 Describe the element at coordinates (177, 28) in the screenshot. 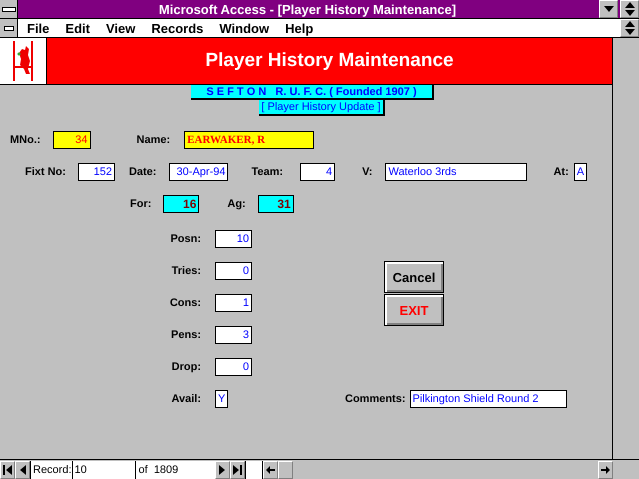

I see `menu-item: Records` at that location.